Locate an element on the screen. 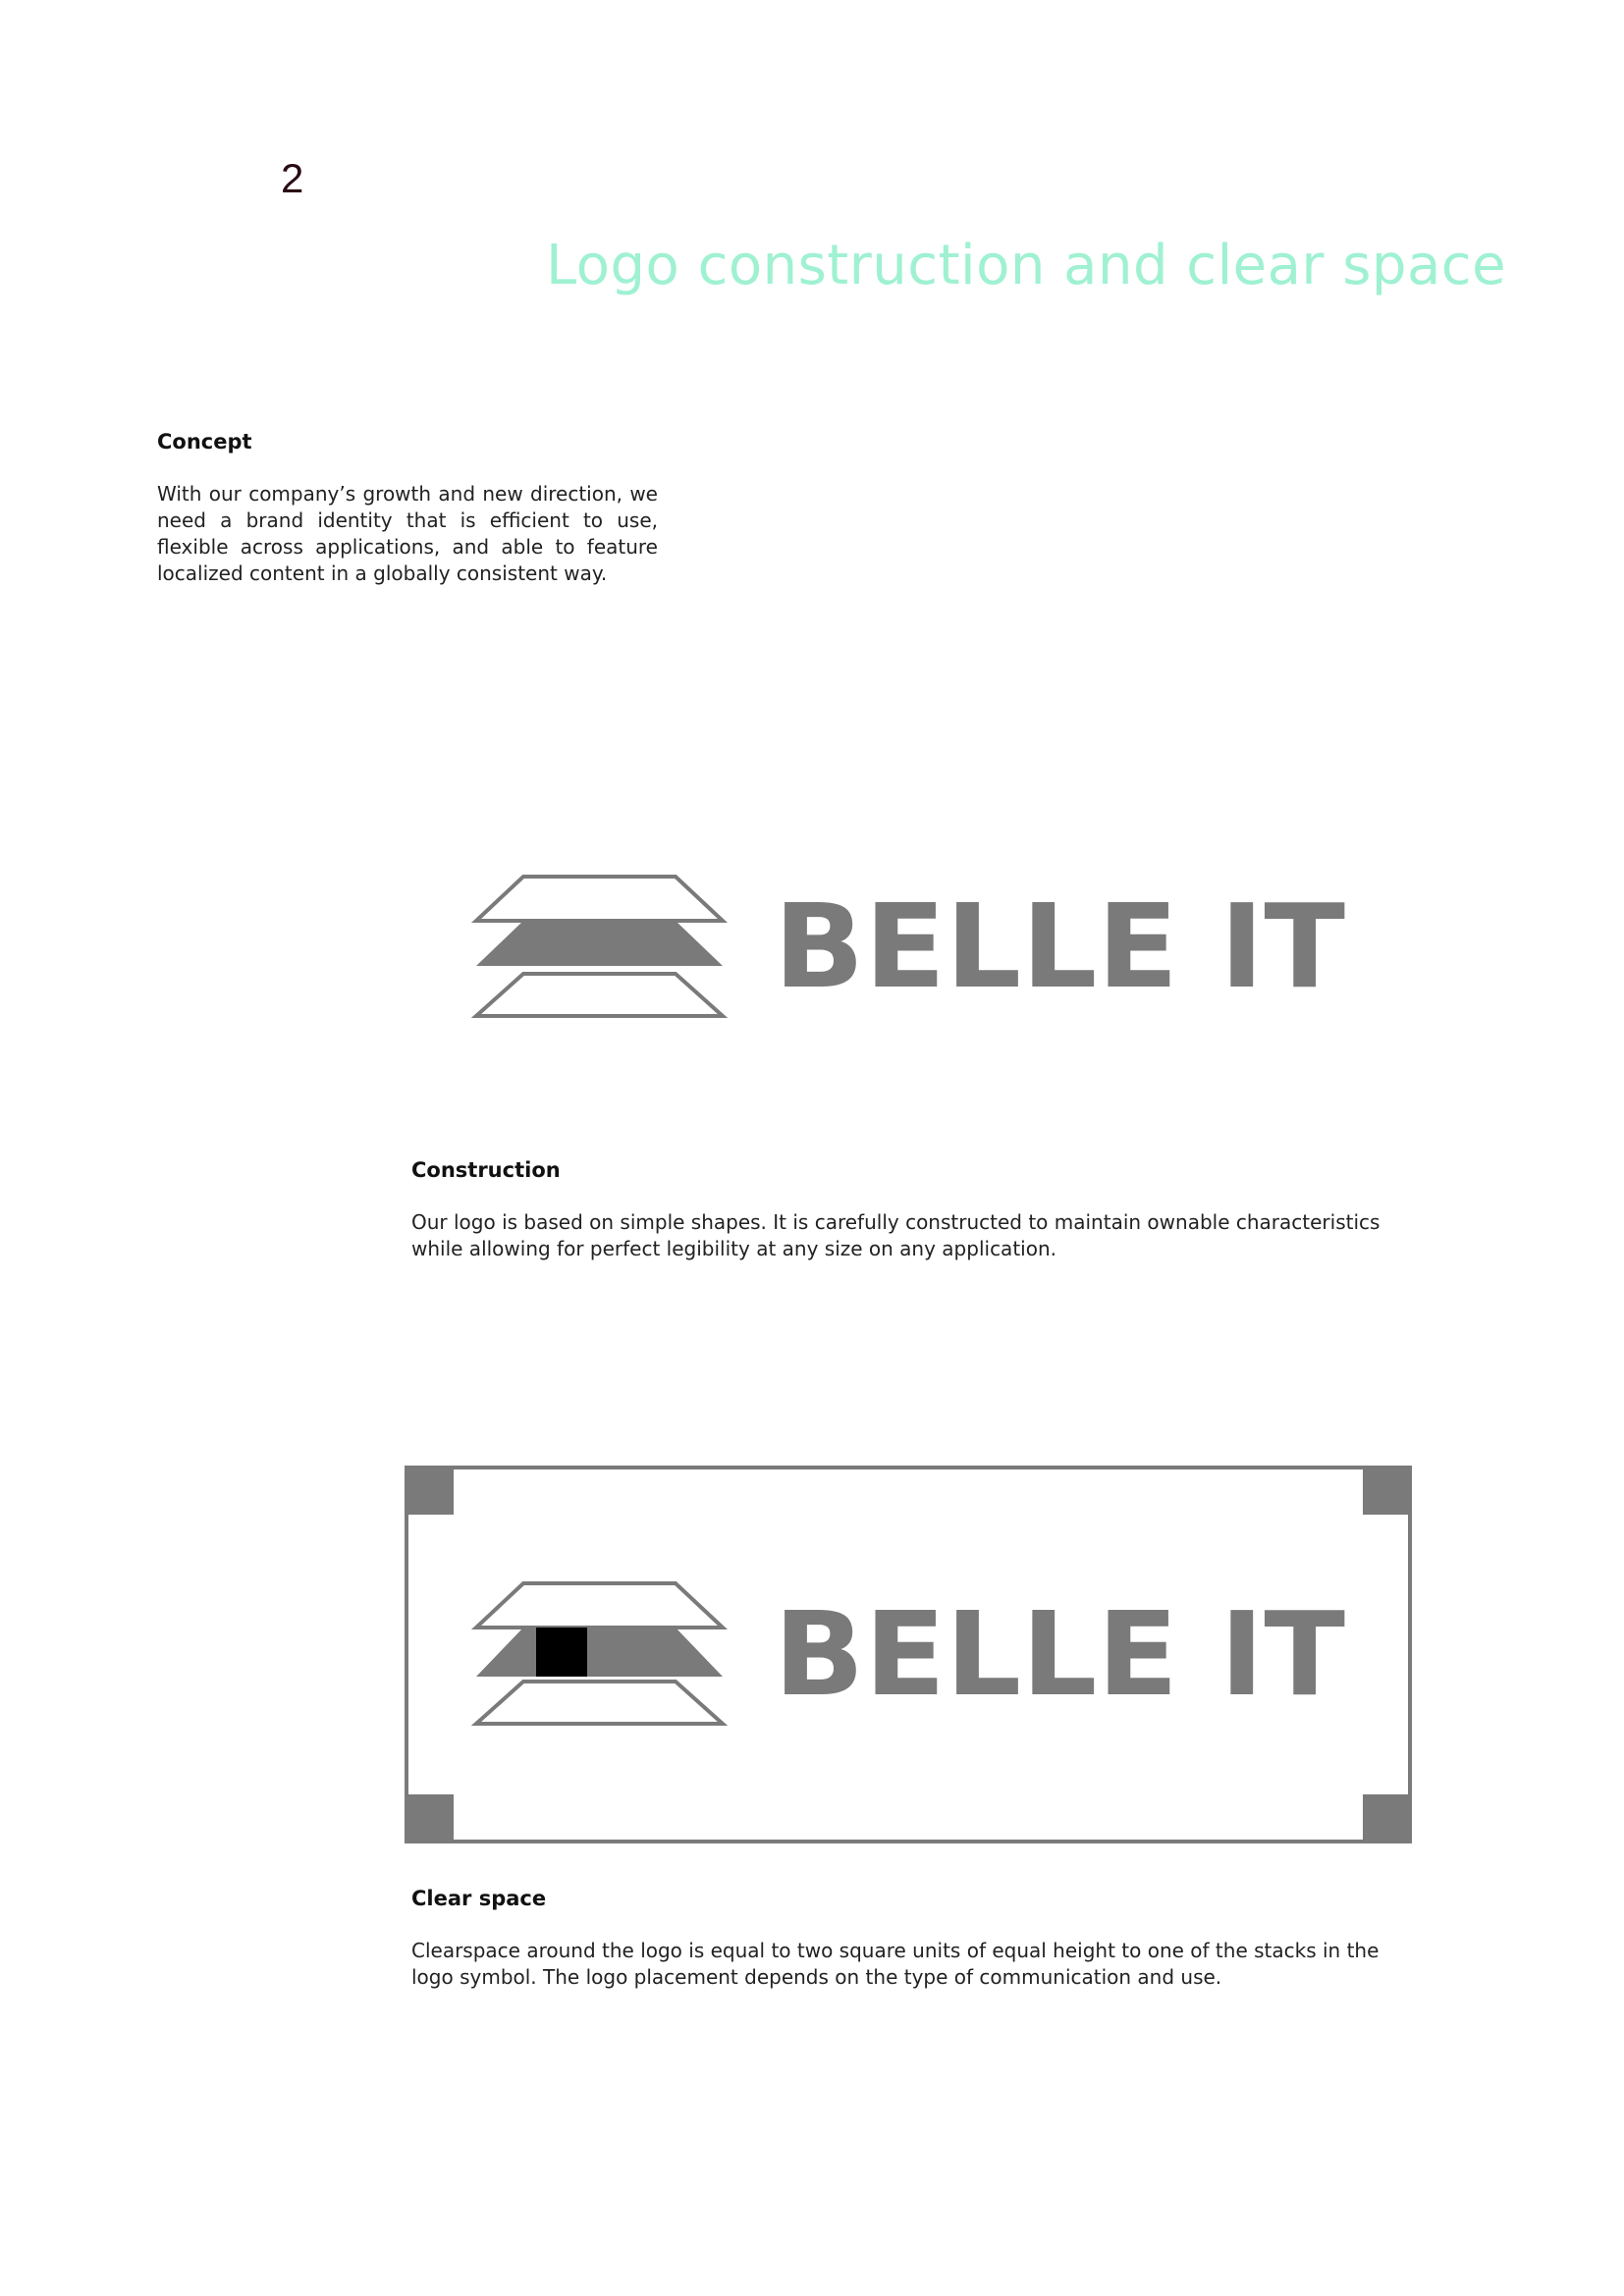  corner-unit-top-left is located at coordinates (430, 1491).